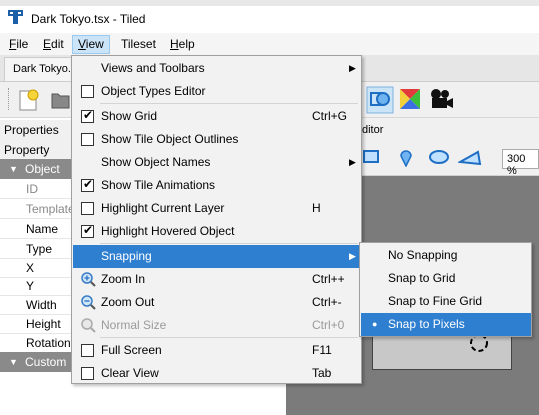  What do you see at coordinates (371, 157) in the screenshot?
I see `rectangle-tool-icon` at bounding box center [371, 157].